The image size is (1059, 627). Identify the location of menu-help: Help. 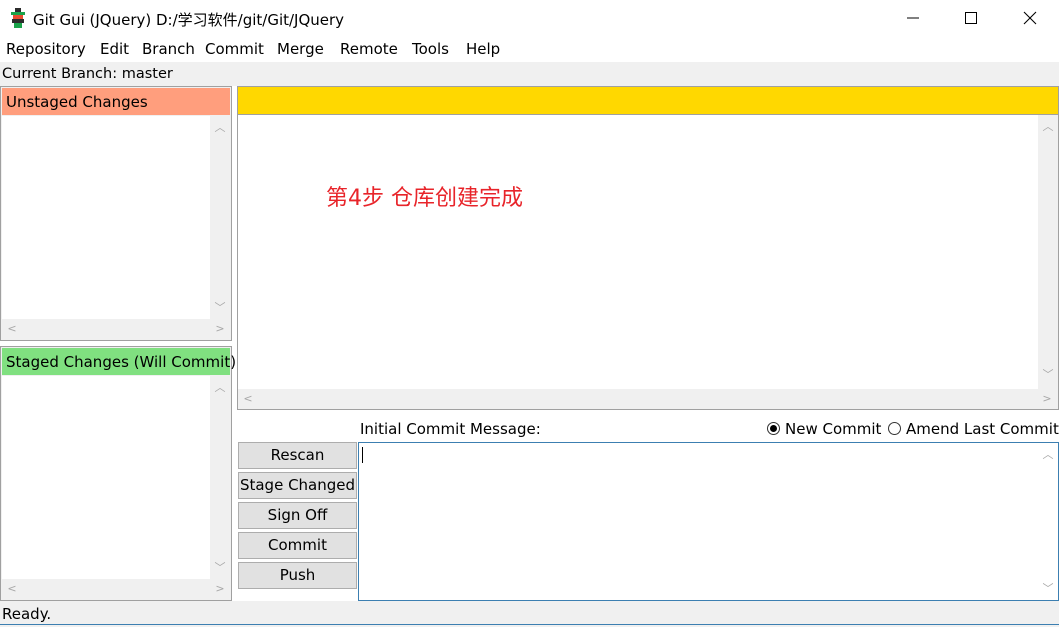
(483, 49).